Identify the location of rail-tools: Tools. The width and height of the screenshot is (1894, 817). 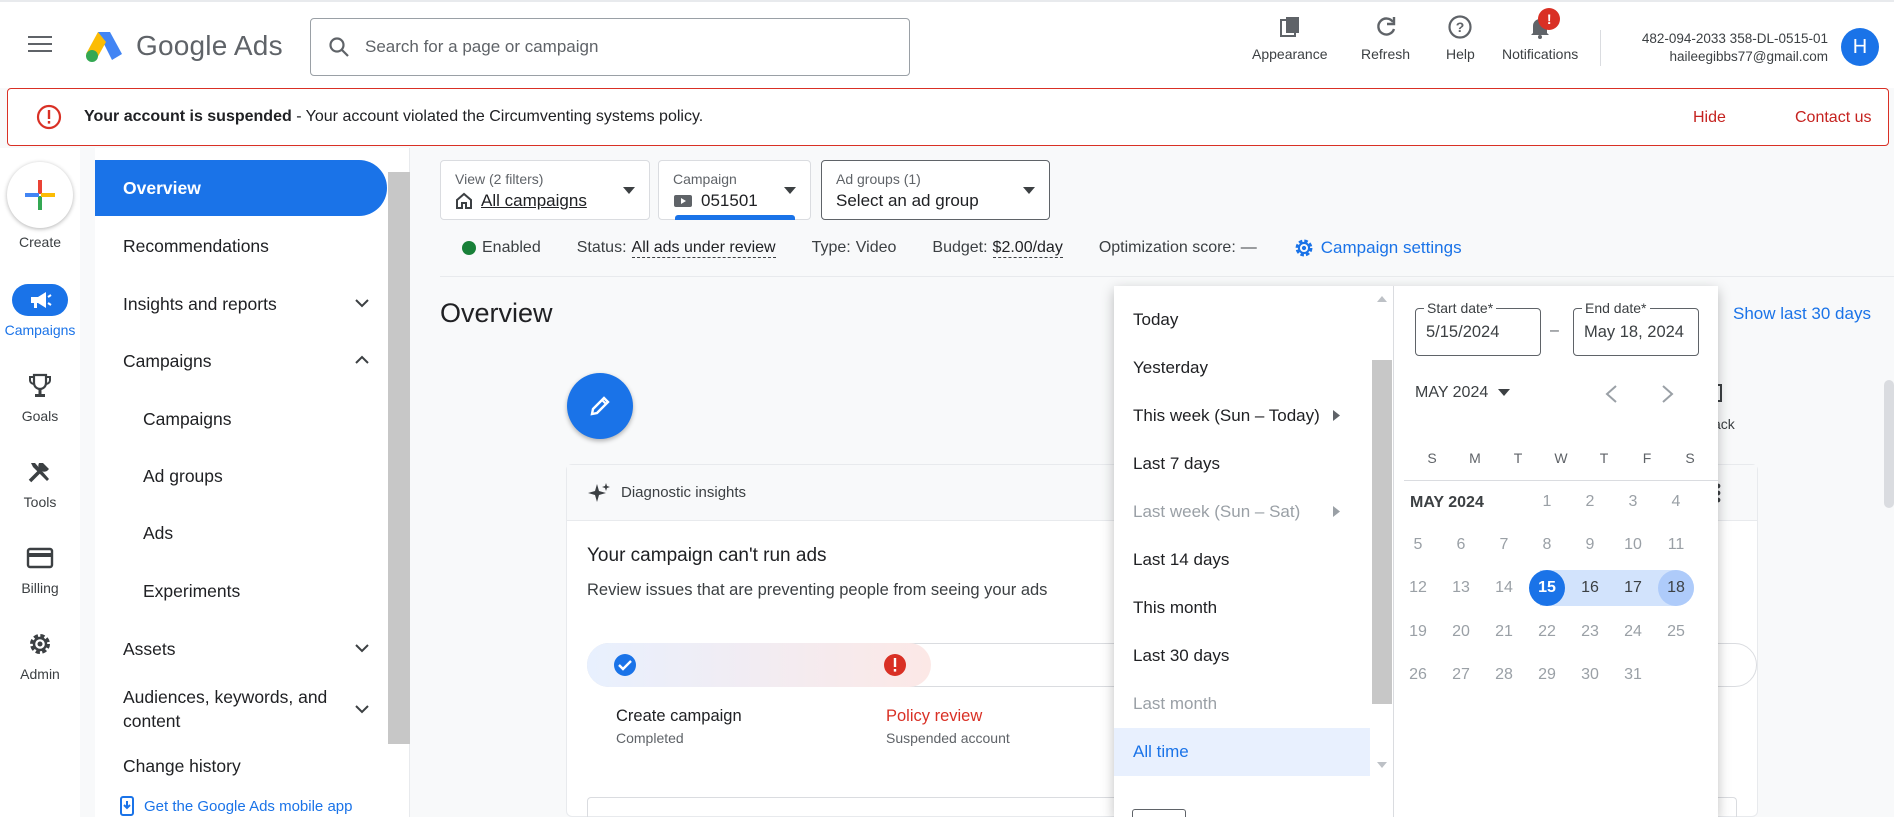
(40, 483).